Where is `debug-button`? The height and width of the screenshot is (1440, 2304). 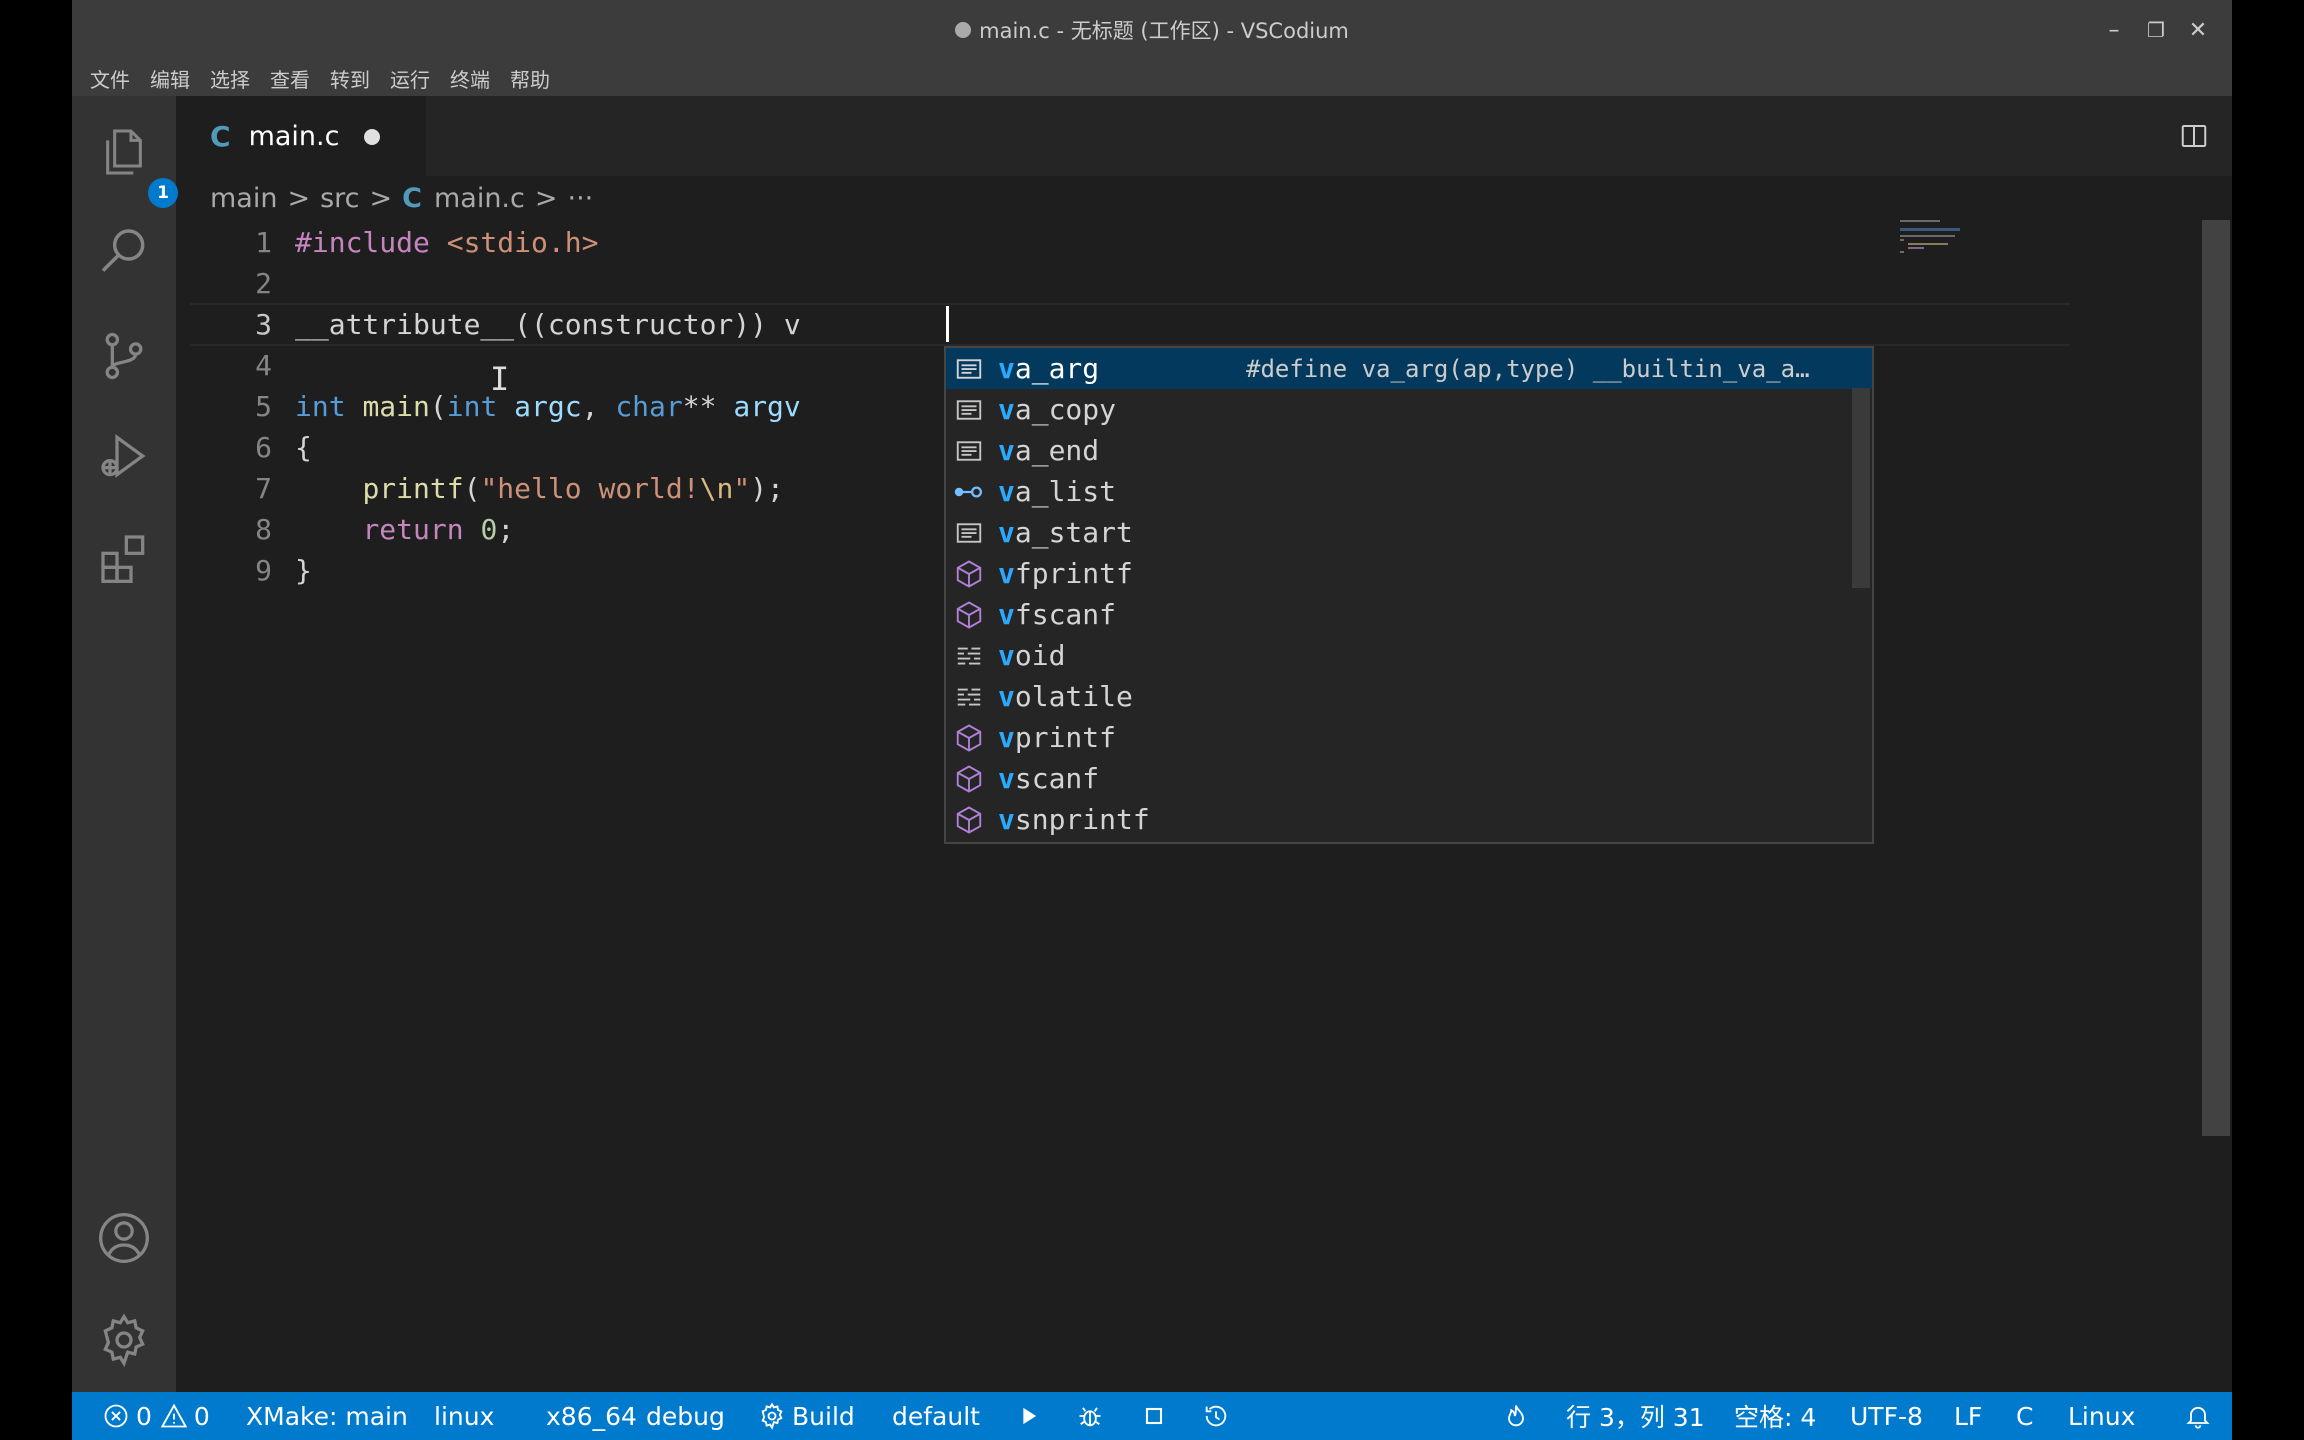
debug-button is located at coordinates (1093, 1416).